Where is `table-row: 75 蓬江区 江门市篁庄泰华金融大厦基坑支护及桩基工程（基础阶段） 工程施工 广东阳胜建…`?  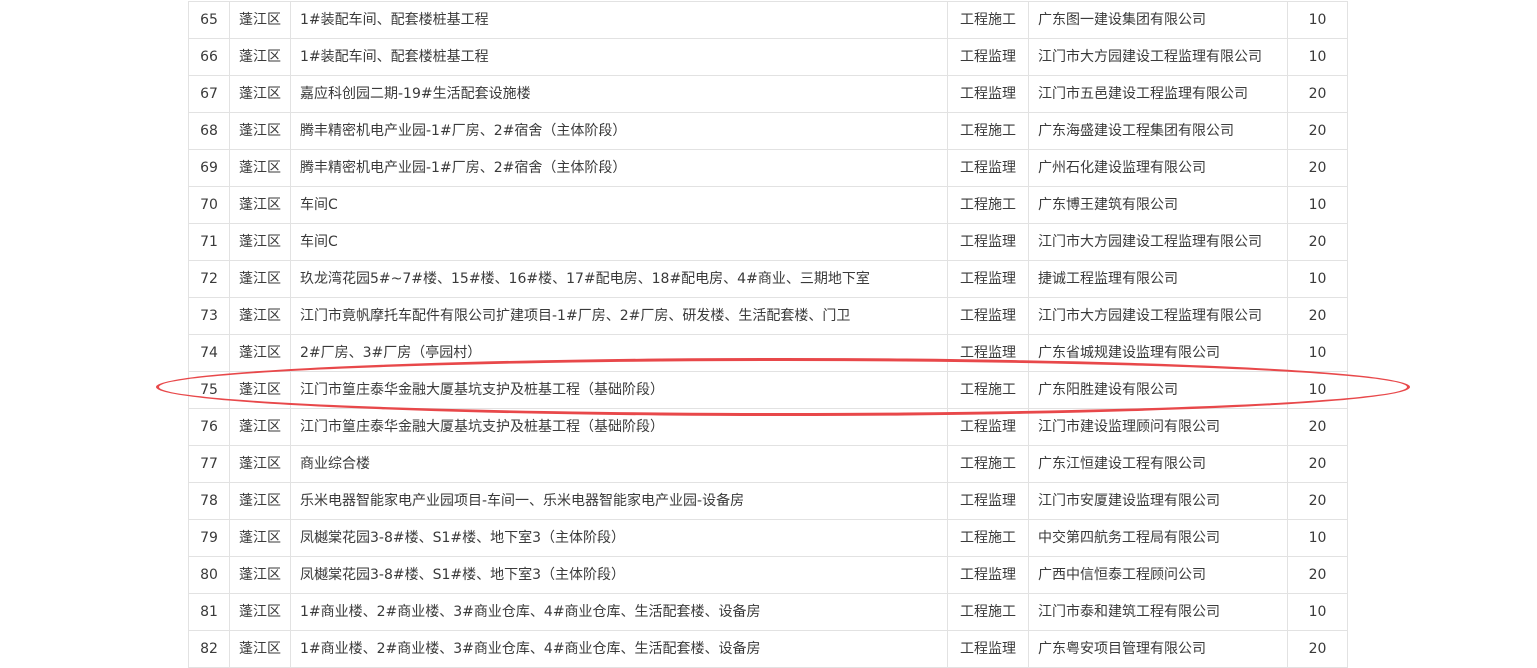
table-row: 75 蓬江区 江门市篁庄泰华金融大厦基坑支护及桩基工程（基础阶段） 工程施工 广东阳胜建… is located at coordinates (768, 390).